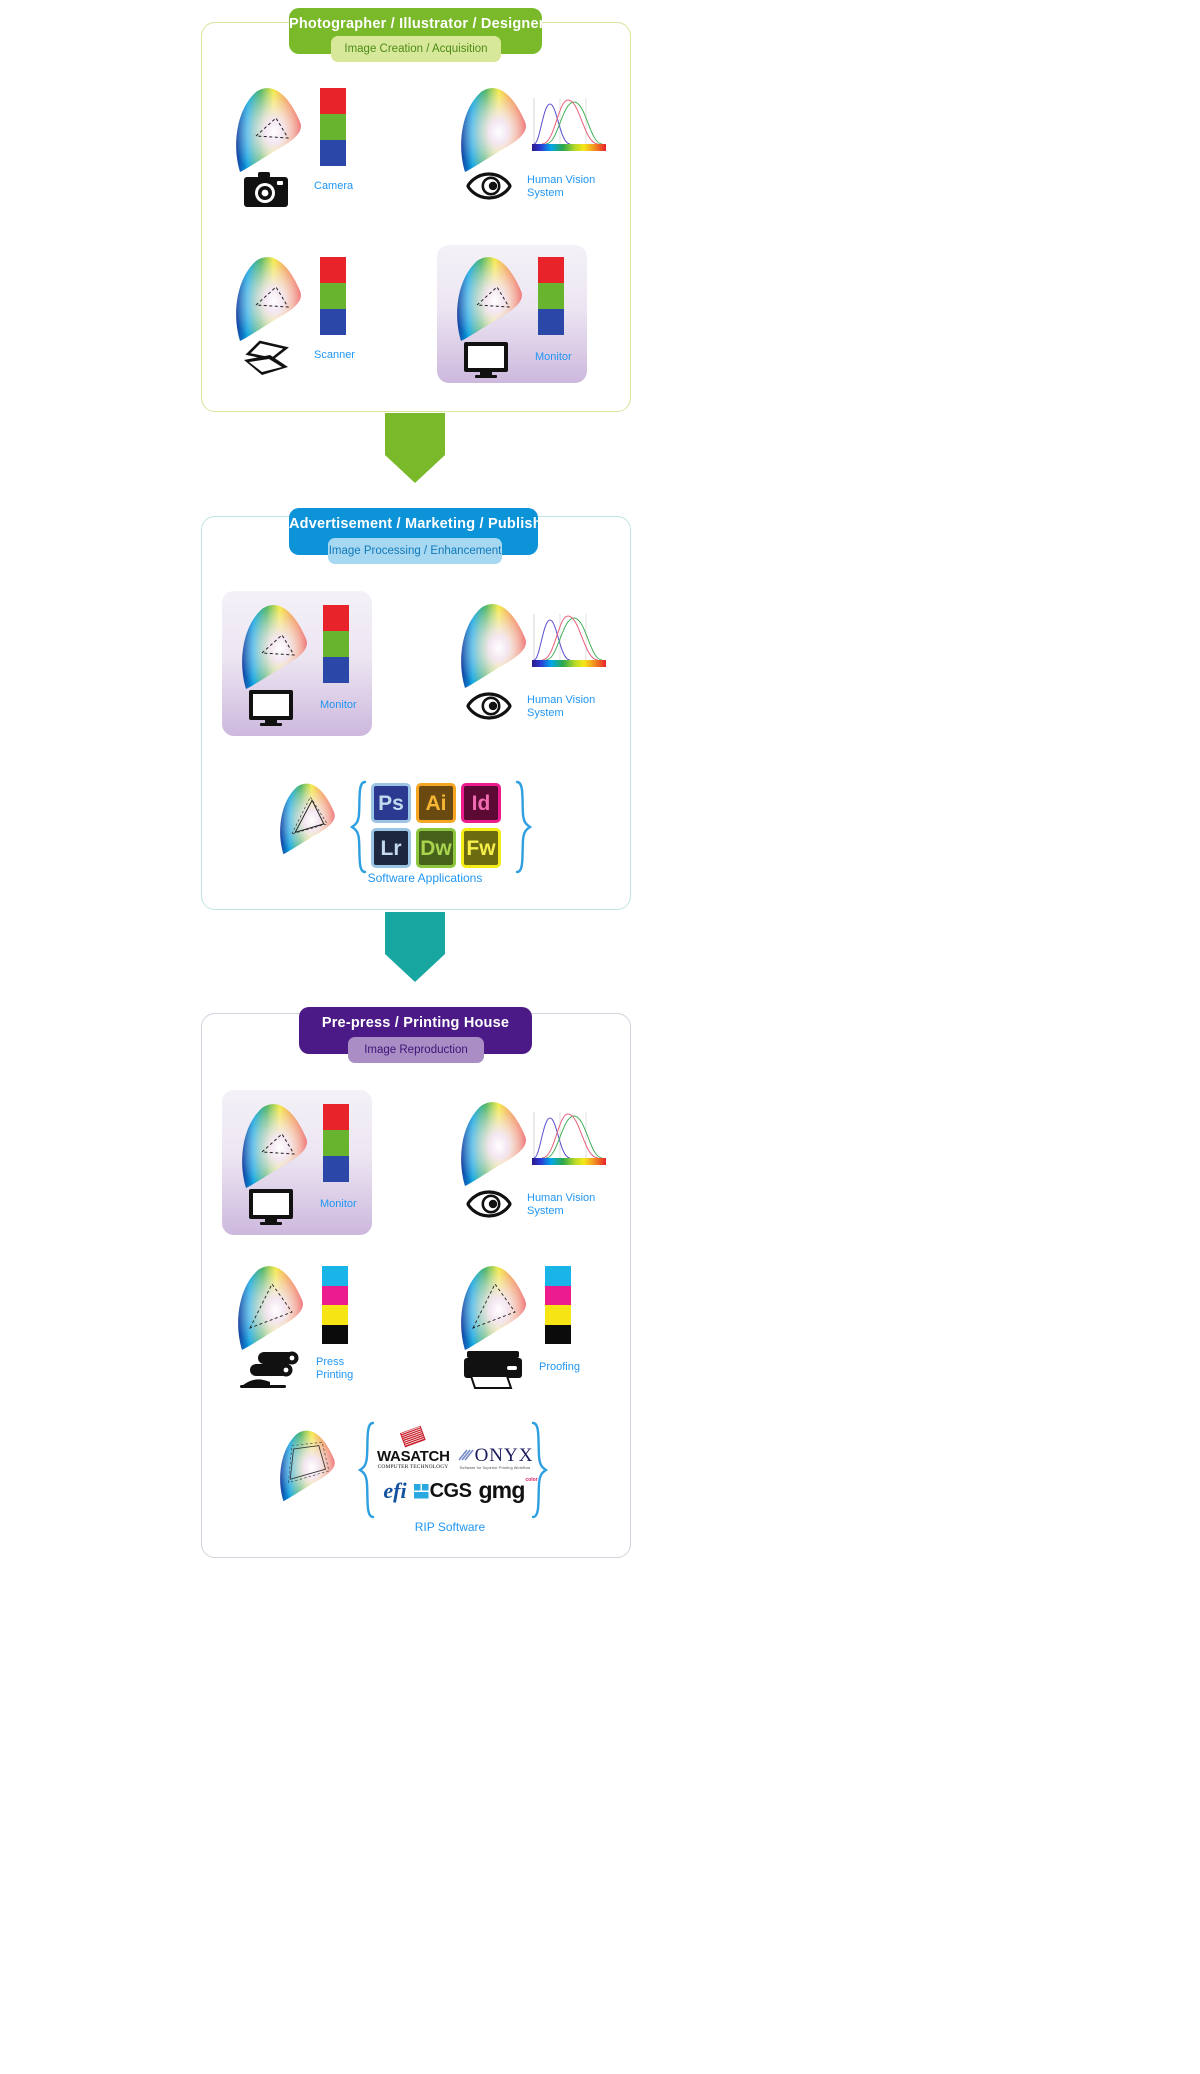 This screenshot has height=2074, width=1200. I want to click on logo-wasatch: WASATCH COMPUTER TECHNOLOGY, so click(413, 1448).